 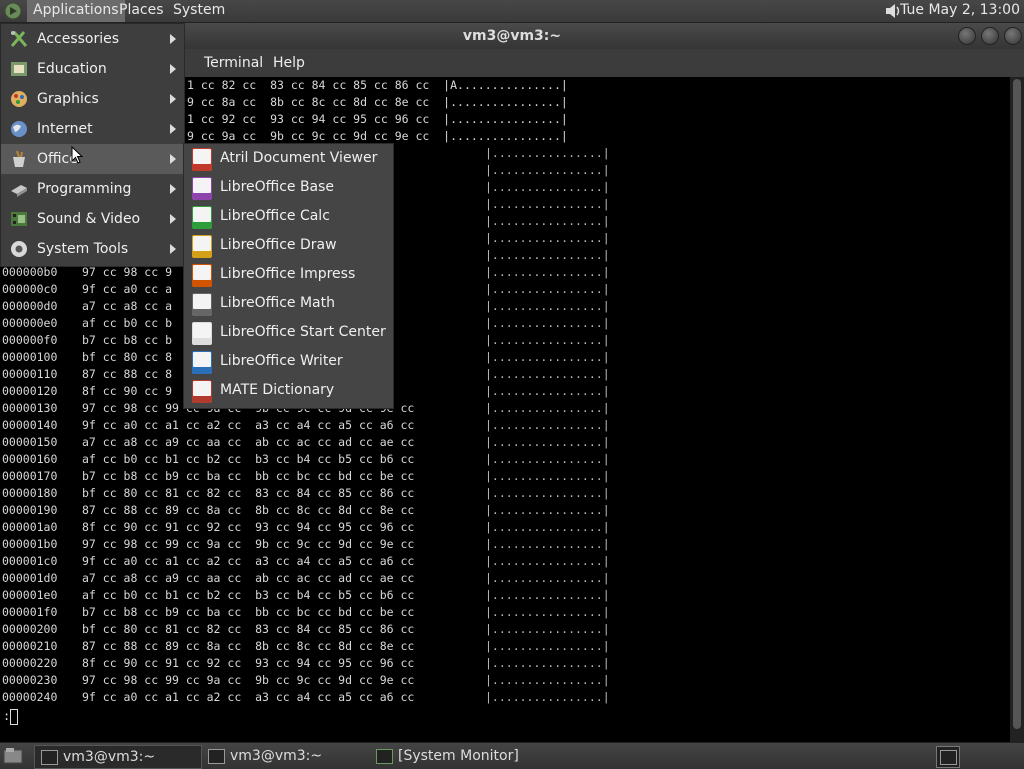 What do you see at coordinates (30, 425) in the screenshot?
I see `row-offset: 00000140` at bounding box center [30, 425].